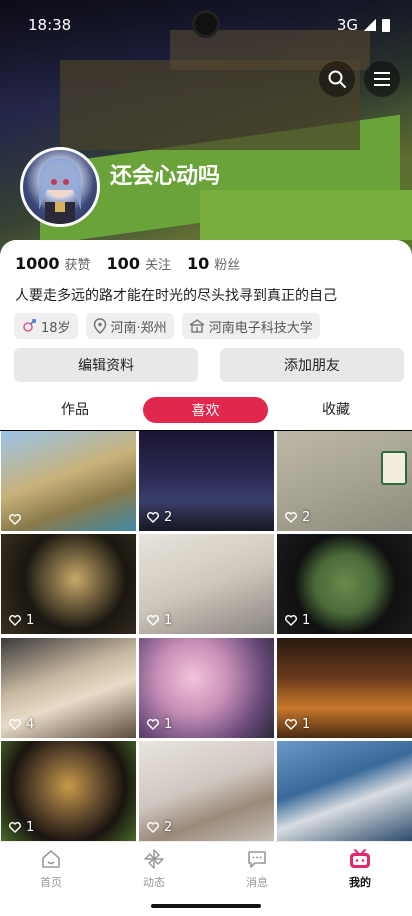 This screenshot has width=412, height=916. I want to click on like-count, so click(17, 519).